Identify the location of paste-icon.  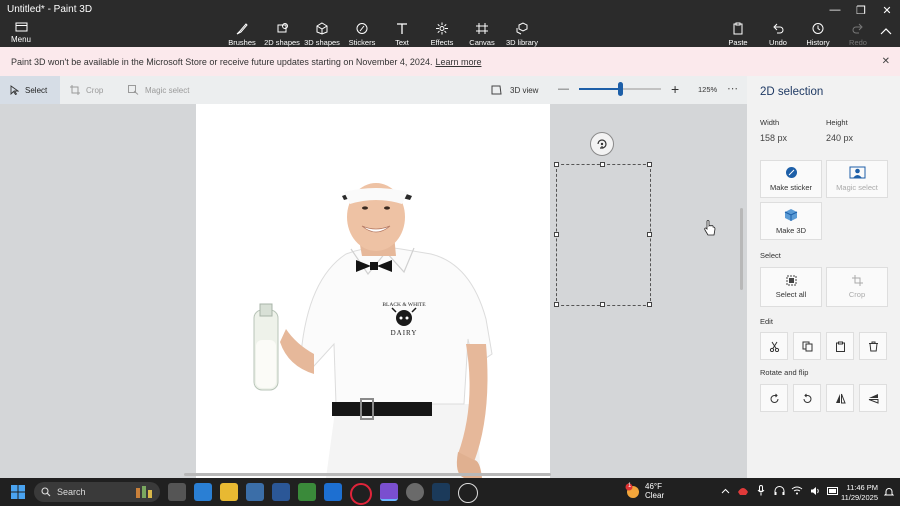
(738, 28).